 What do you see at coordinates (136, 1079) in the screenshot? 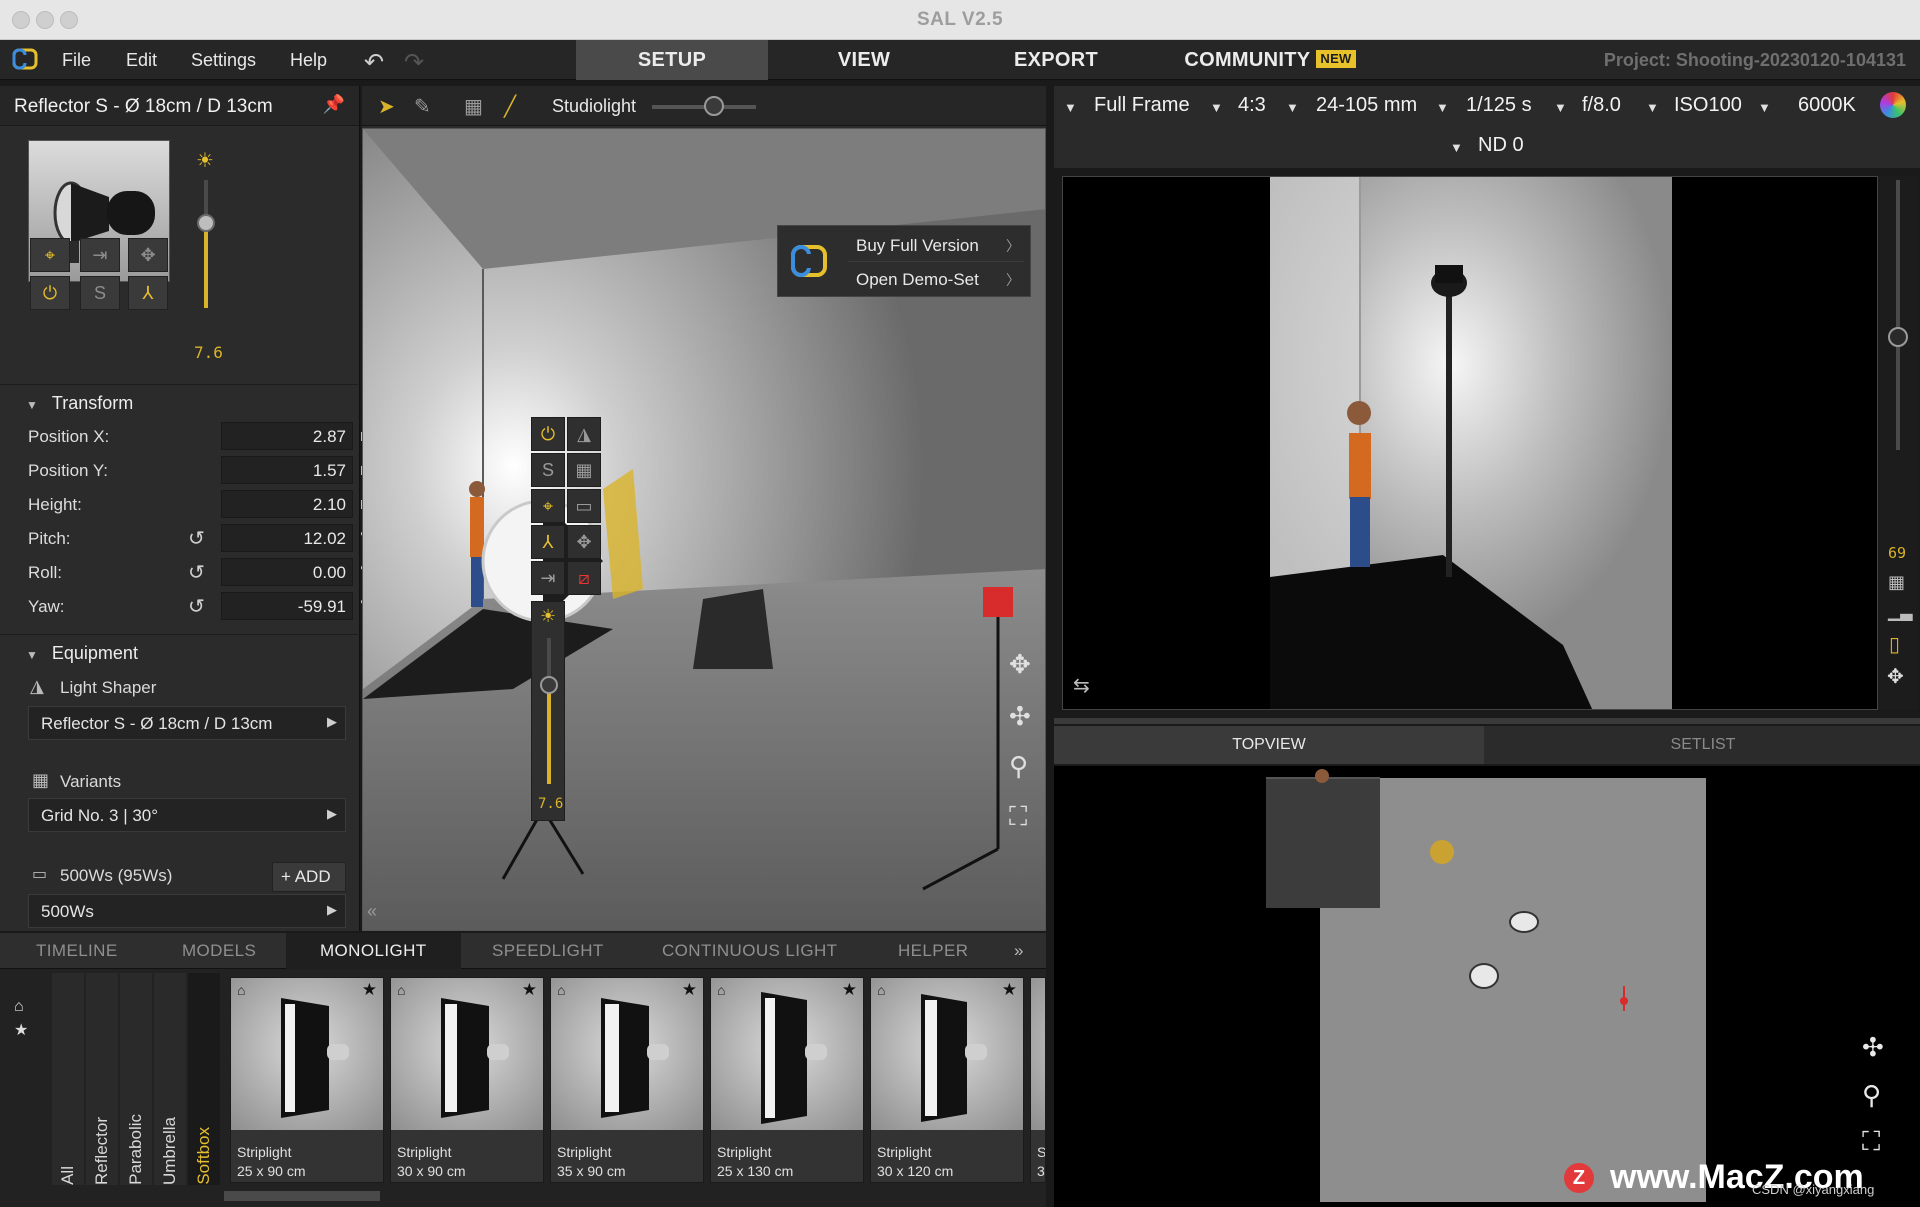
I see `category-parabolic: Parabolic` at bounding box center [136, 1079].